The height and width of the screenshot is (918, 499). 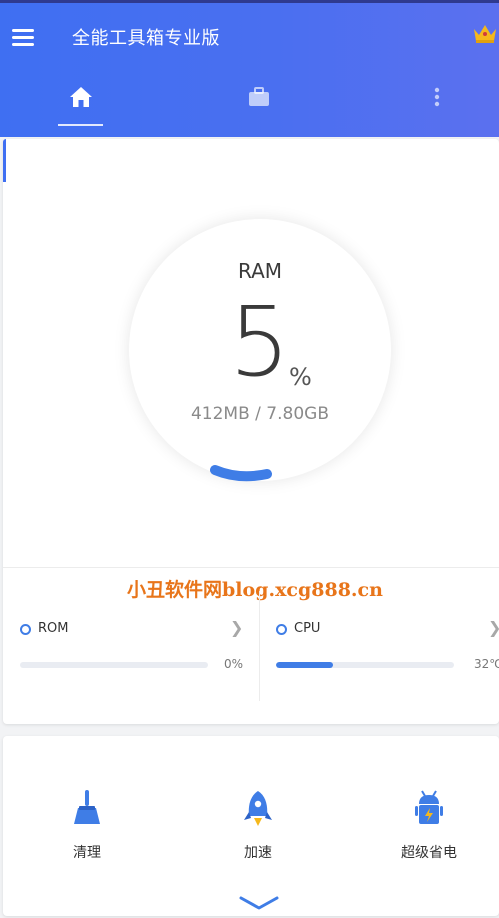 I want to click on cpu-label: CPU, so click(x=307, y=628).